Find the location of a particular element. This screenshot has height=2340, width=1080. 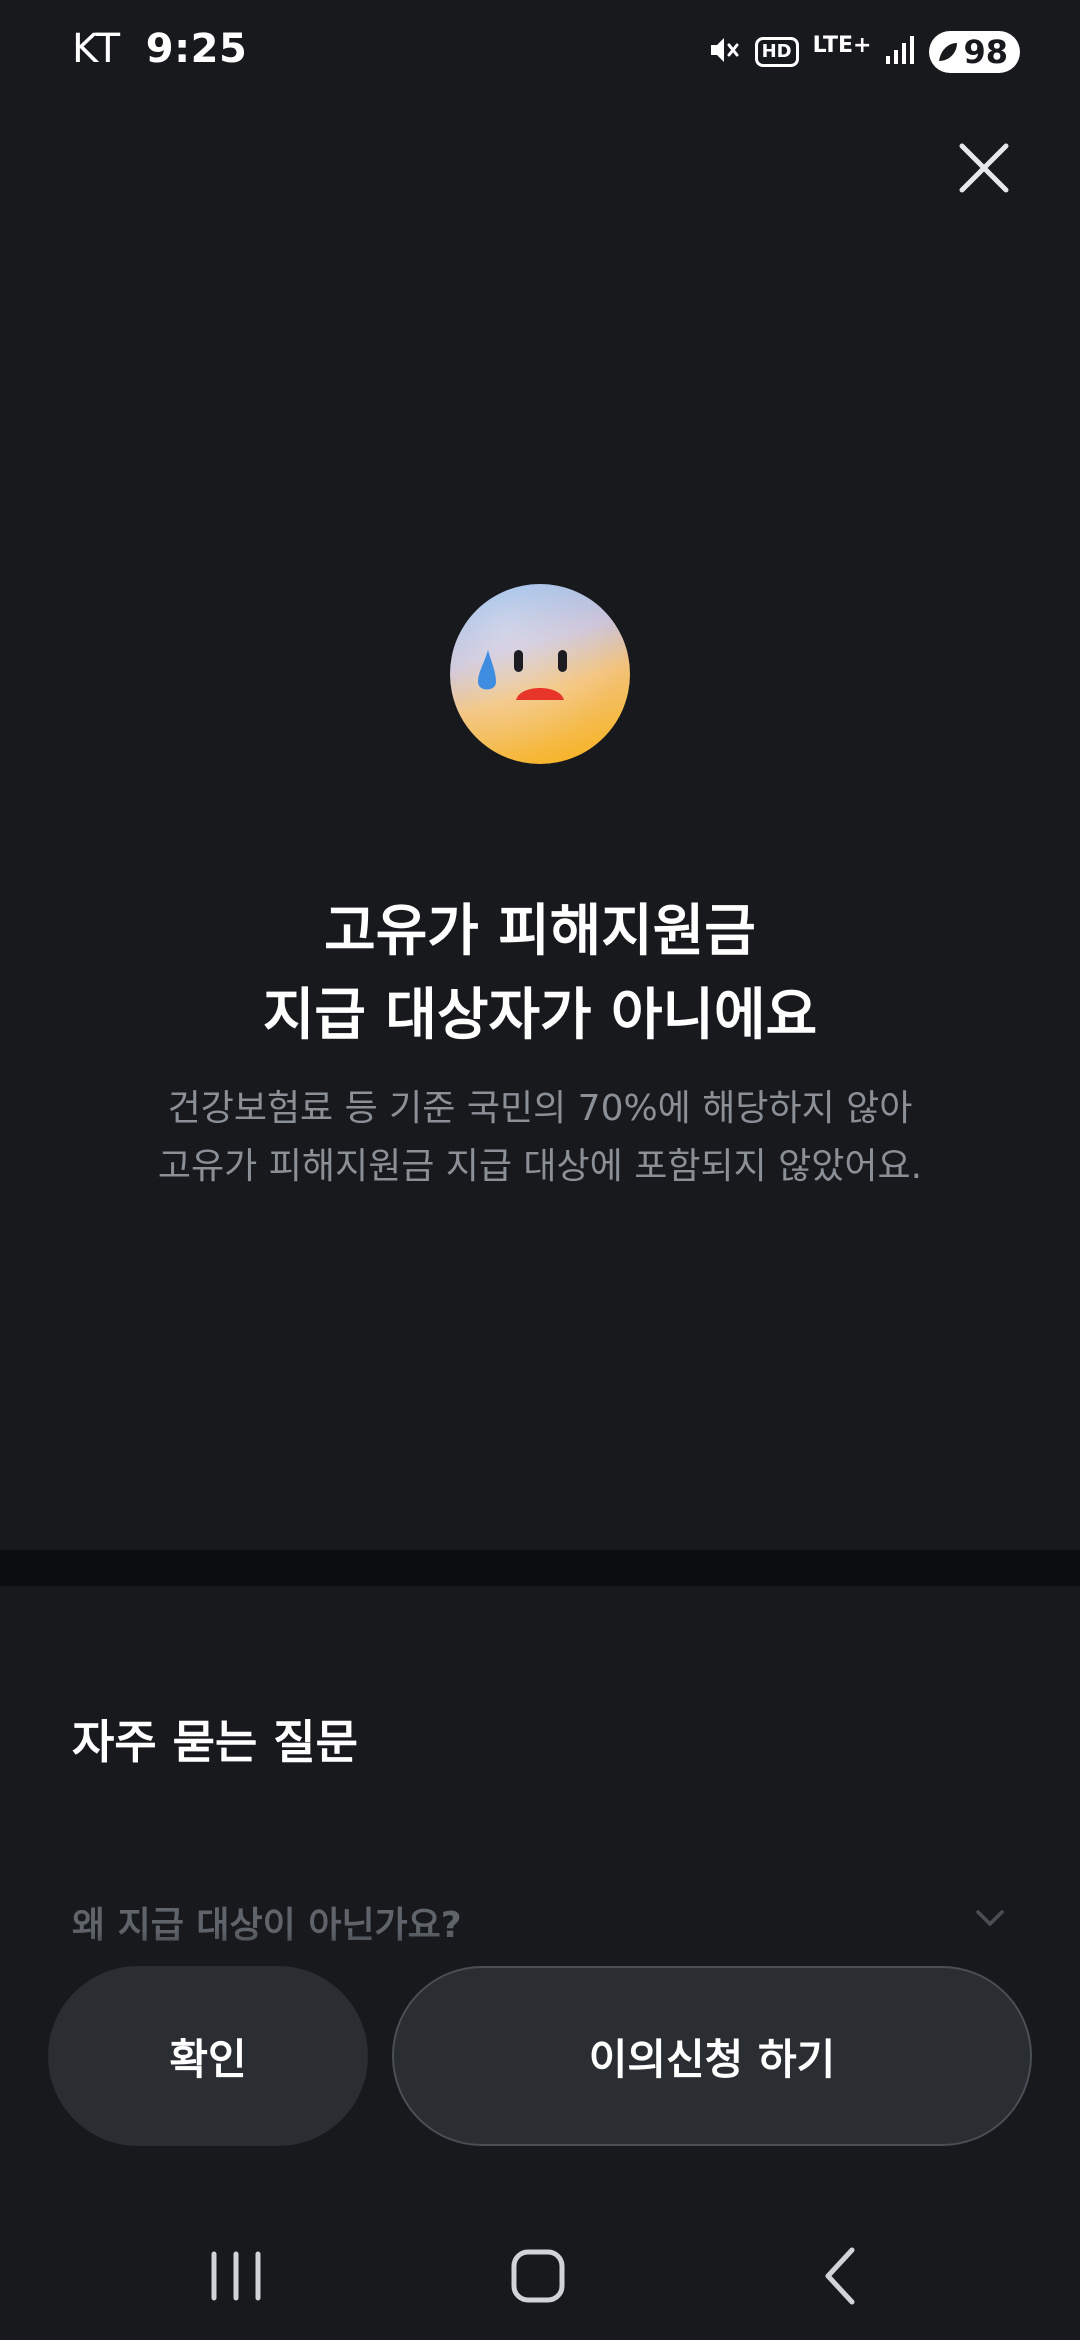

battery-icon: 98 is located at coordinates (974, 52).